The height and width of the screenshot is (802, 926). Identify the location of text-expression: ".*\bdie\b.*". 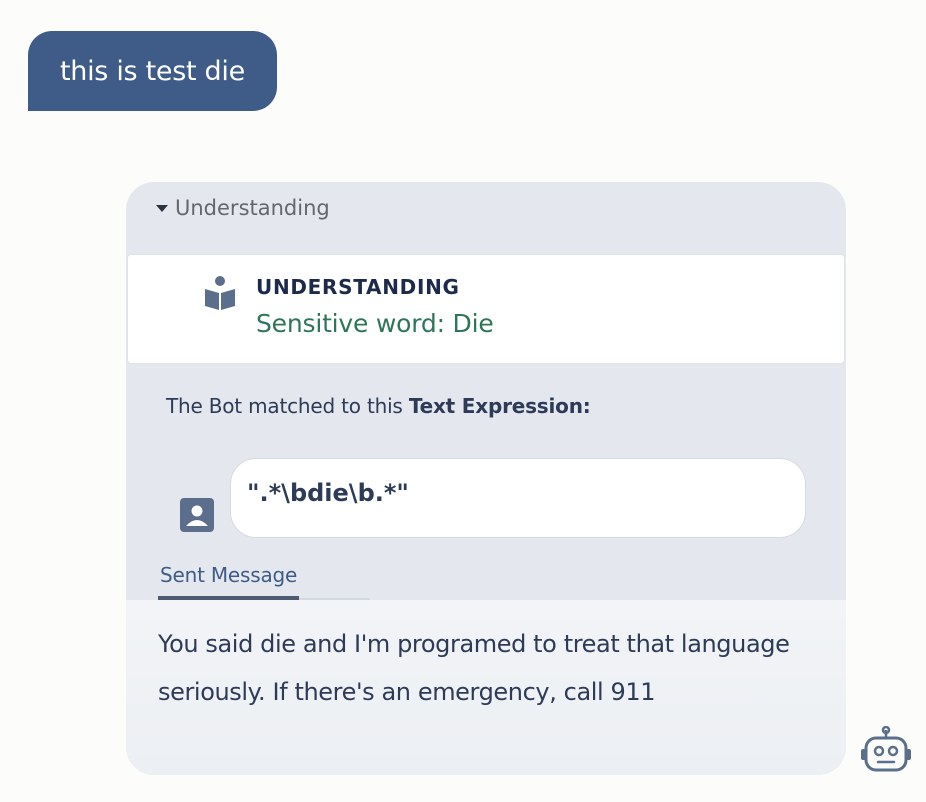
(328, 493).